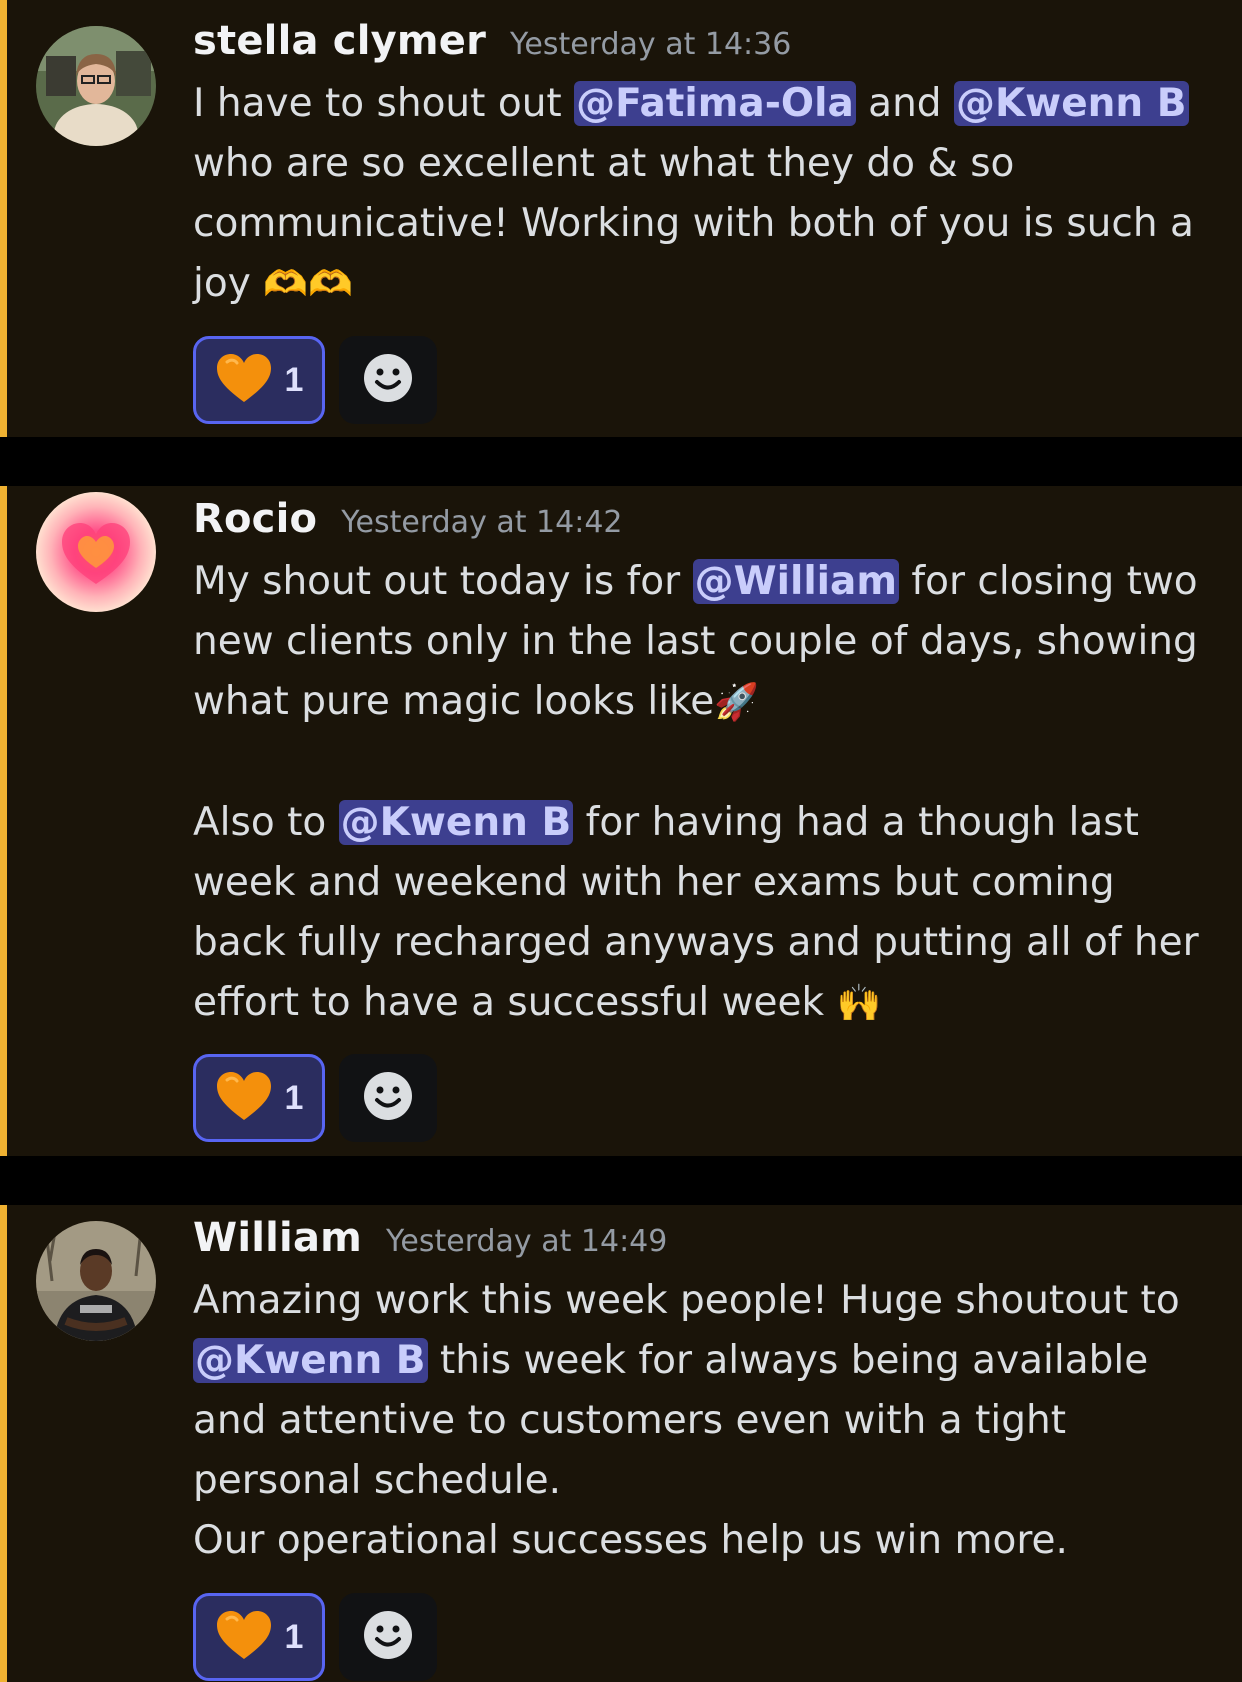 The width and height of the screenshot is (1242, 1682). I want to click on heart-hands-emoji: 🫶🫶, so click(308, 284).